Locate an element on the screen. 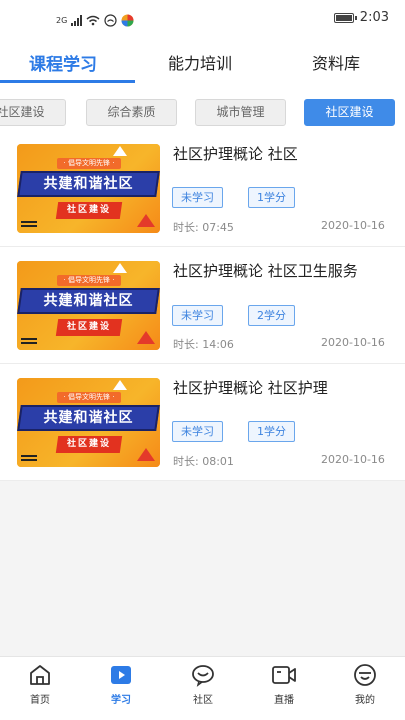 Image resolution: width=405 pixels, height=720 pixels. battery-icon is located at coordinates (345, 17).